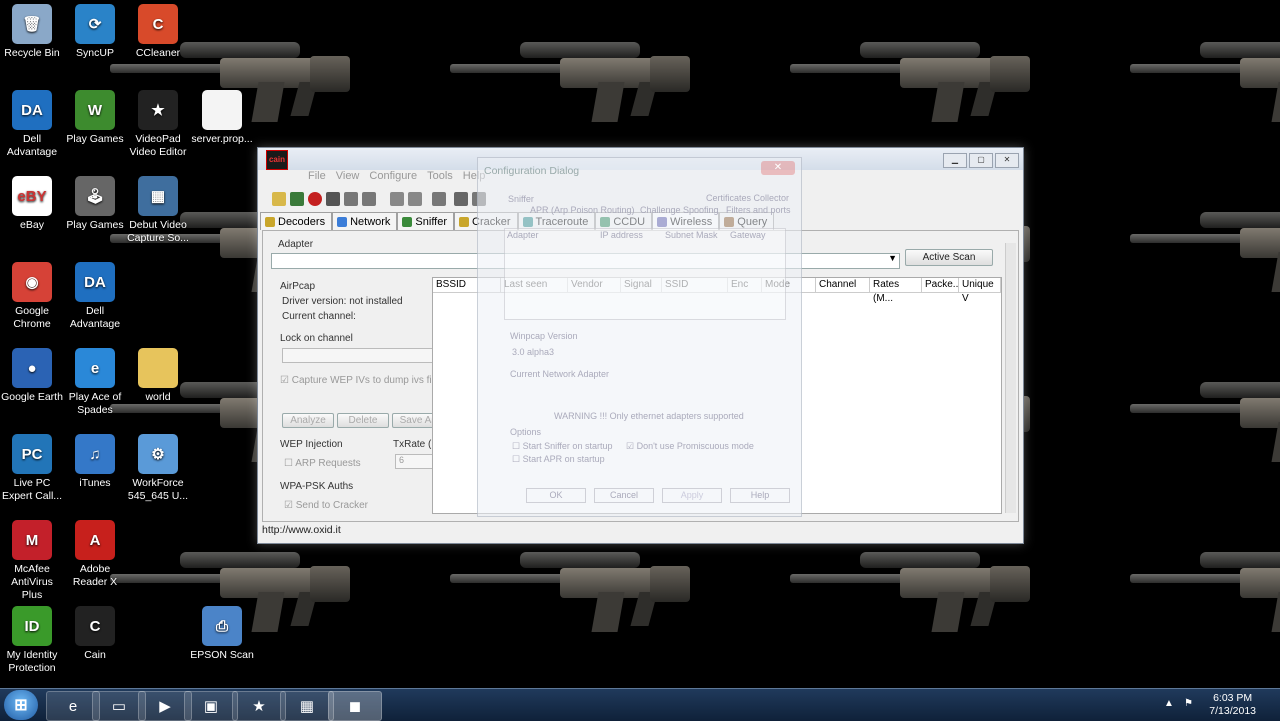 Image resolution: width=1280 pixels, height=721 pixels. What do you see at coordinates (955, 160) in the screenshot?
I see `minimize-button: ▁` at bounding box center [955, 160].